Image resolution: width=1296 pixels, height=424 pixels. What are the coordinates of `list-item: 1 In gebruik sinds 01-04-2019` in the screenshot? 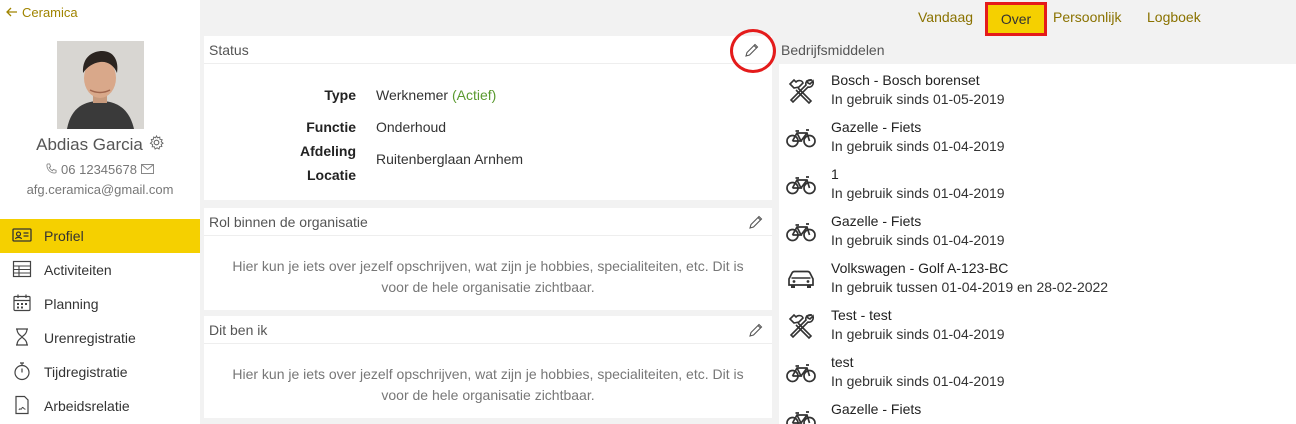 It's located at (1037, 181).